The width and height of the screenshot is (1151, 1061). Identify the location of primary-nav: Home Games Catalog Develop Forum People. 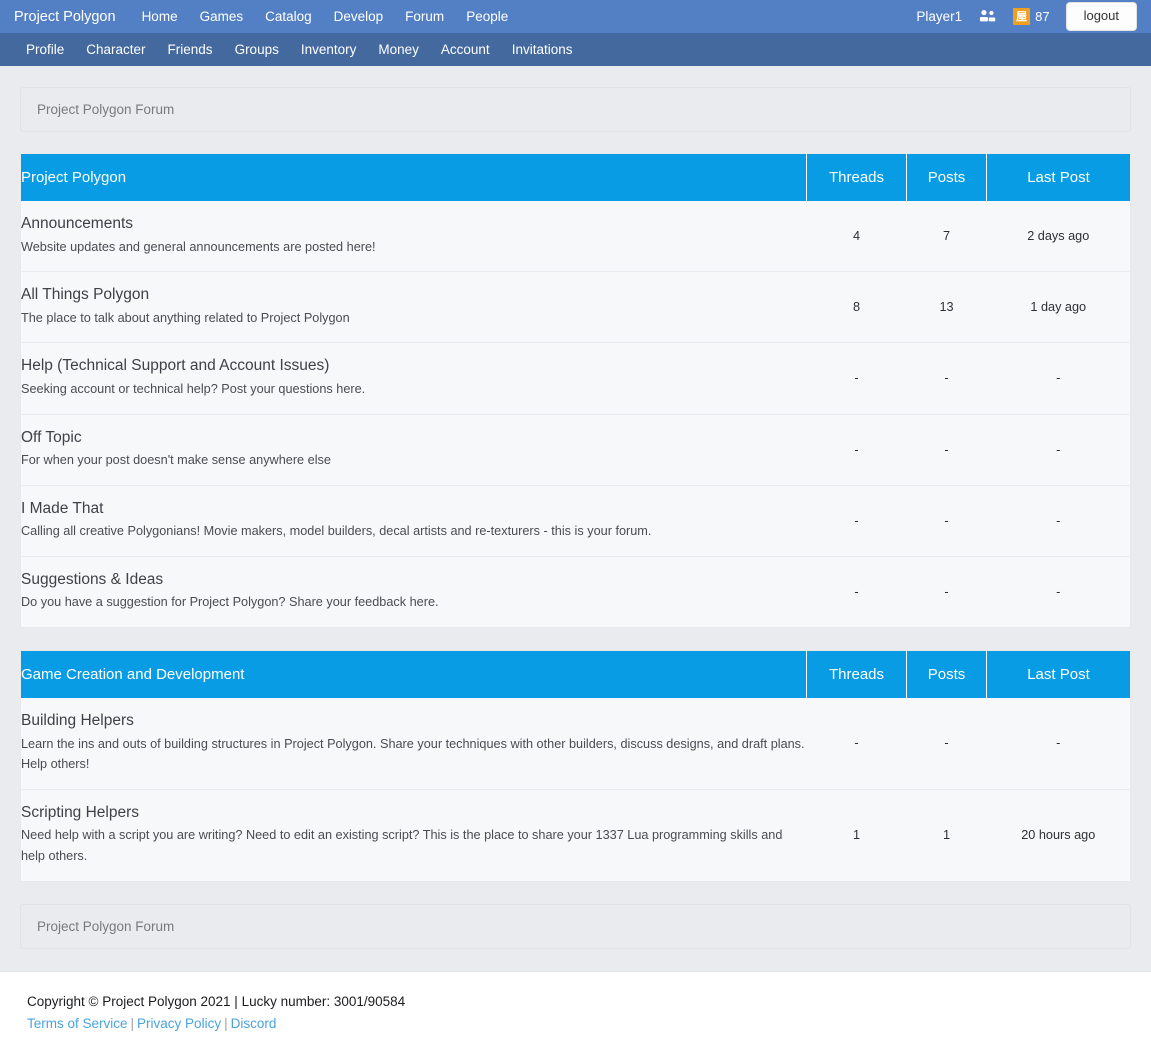
(325, 16).